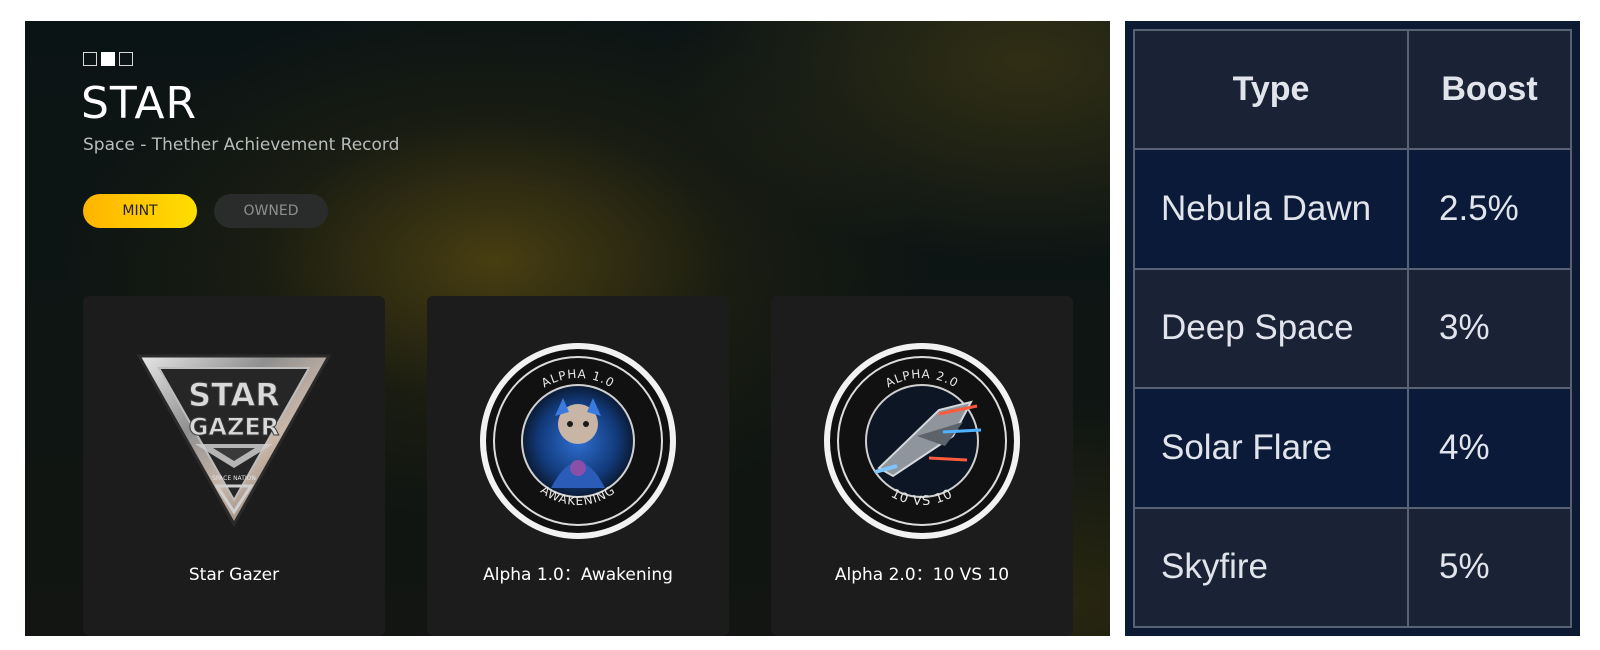 The height and width of the screenshot is (650, 1600). What do you see at coordinates (578, 575) in the screenshot?
I see `badge-card-label: Alpha 1.0：Awakening` at bounding box center [578, 575].